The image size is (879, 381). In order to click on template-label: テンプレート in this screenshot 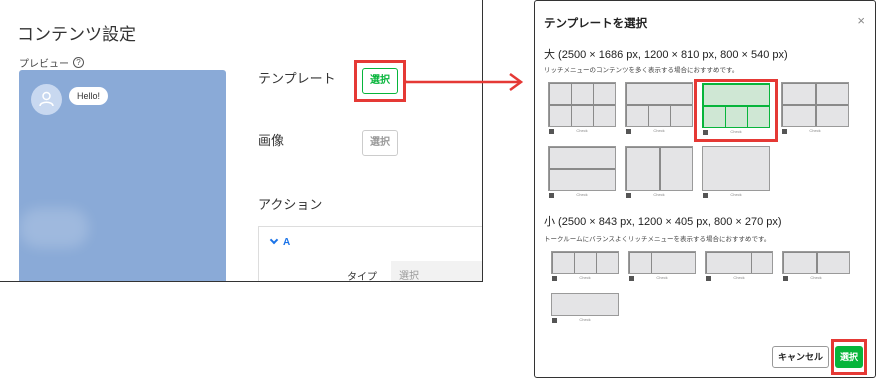, I will do `click(297, 78)`.